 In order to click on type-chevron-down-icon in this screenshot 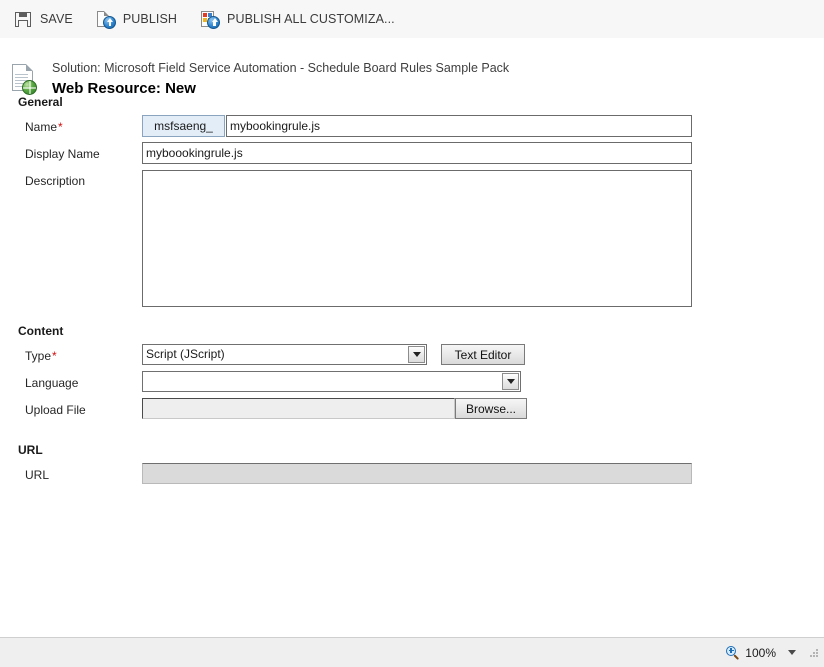, I will do `click(416, 354)`.